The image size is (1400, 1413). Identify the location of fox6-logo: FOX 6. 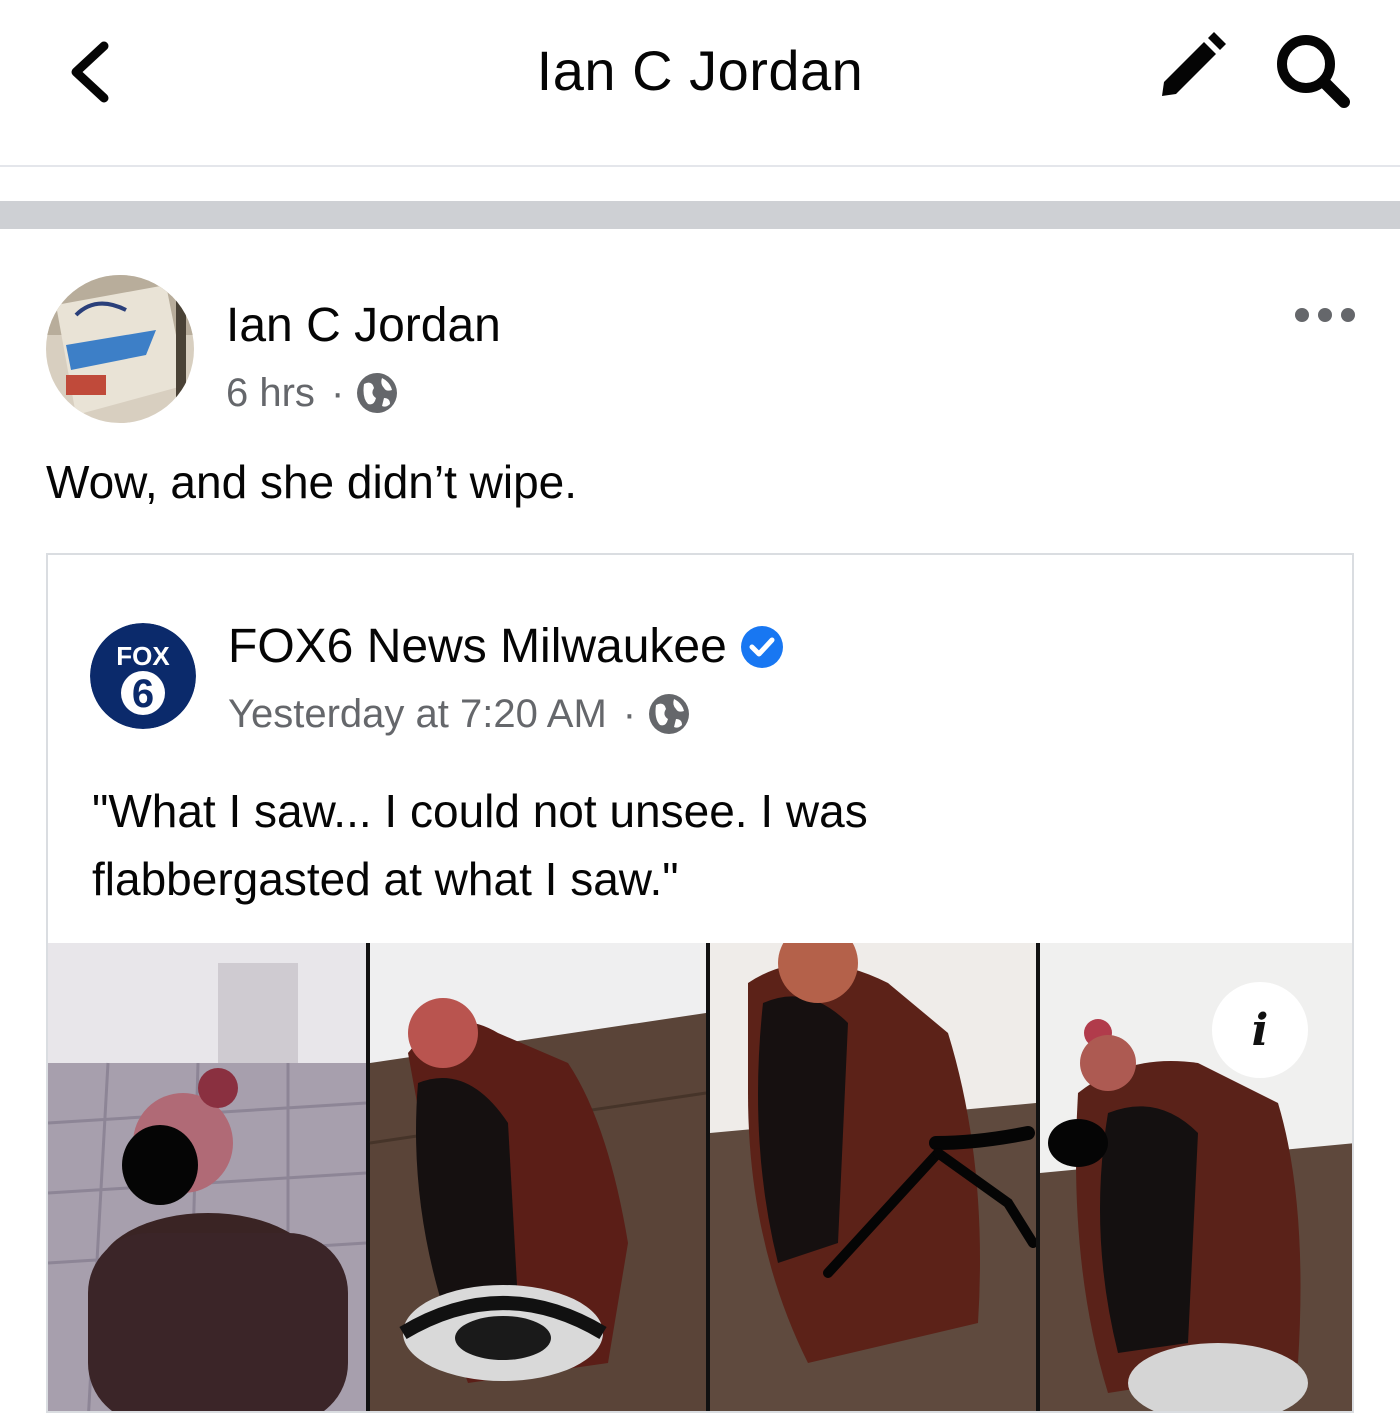
(143, 676).